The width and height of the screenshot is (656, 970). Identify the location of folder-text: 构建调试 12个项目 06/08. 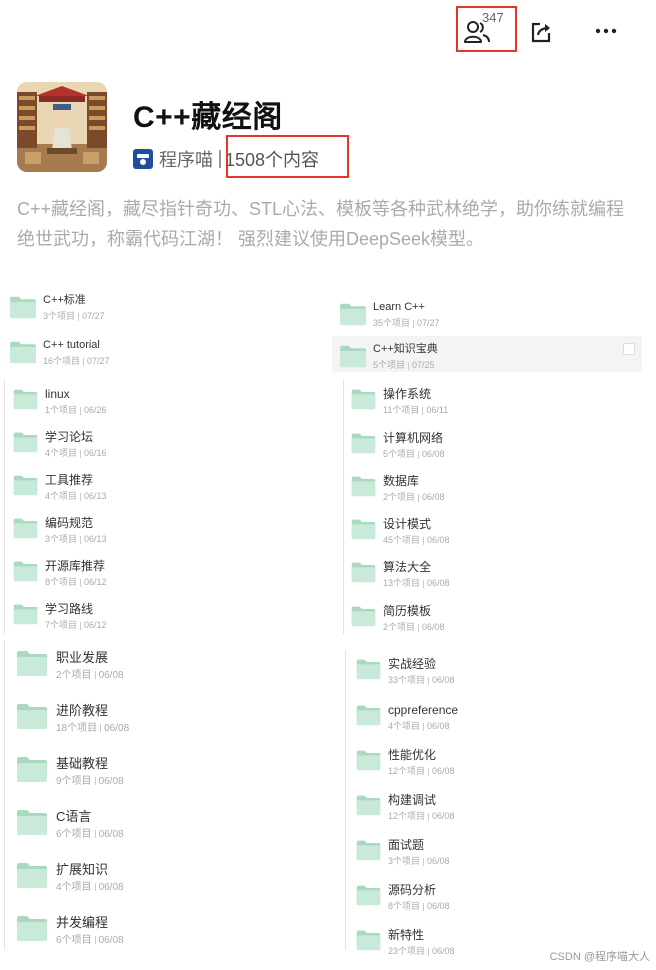
(421, 807).